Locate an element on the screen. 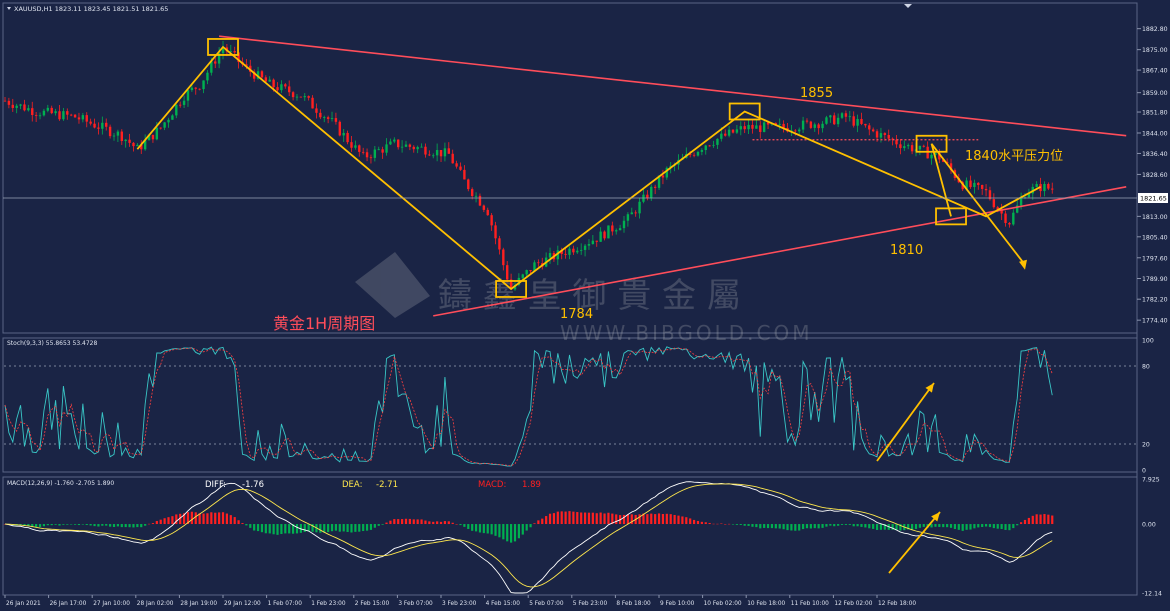 The image size is (1170, 611). macd-tick-label: -12.14 is located at coordinates (1152, 594).